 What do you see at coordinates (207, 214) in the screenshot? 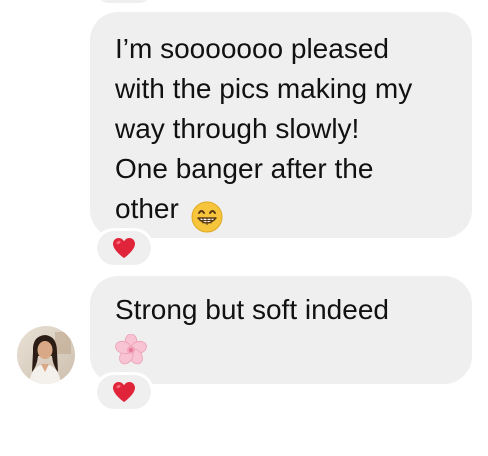
I see `grinning-face-icon` at bounding box center [207, 214].